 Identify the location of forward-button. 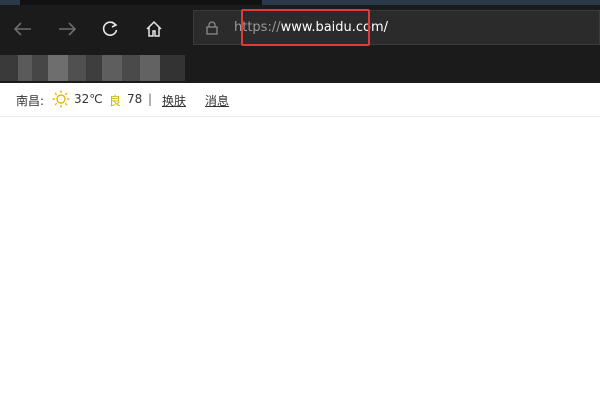
(67, 29).